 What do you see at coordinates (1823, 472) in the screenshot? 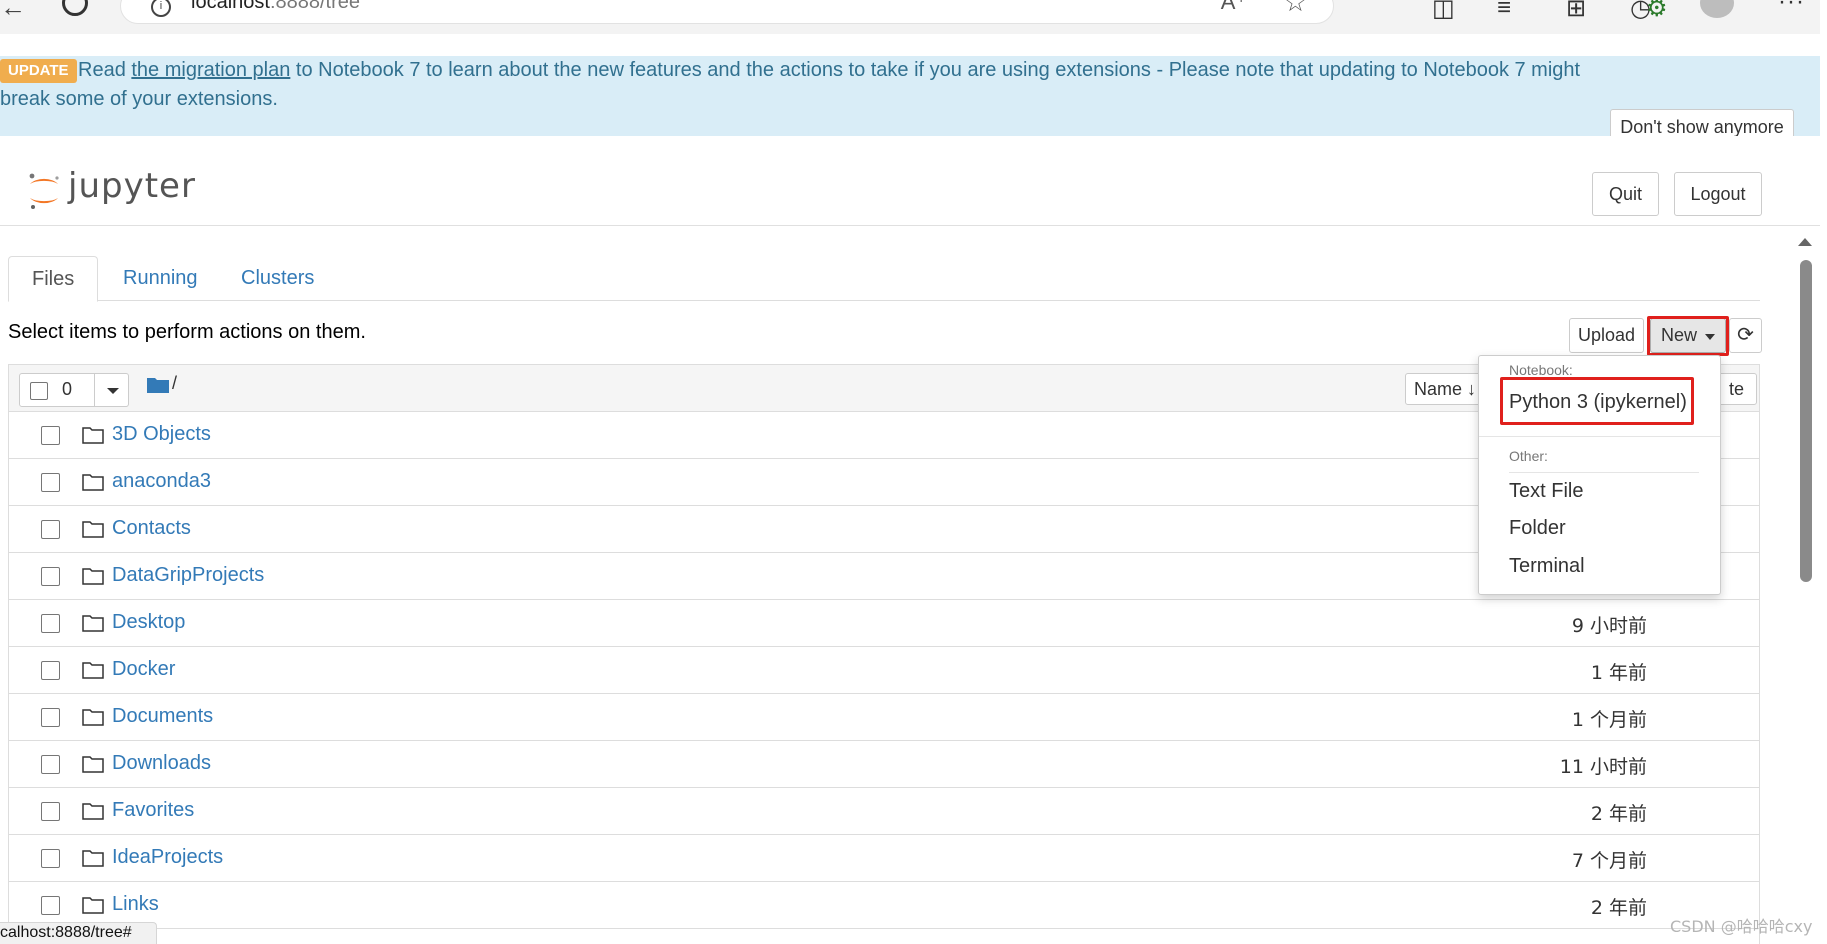
I see `window-edge` at bounding box center [1823, 472].